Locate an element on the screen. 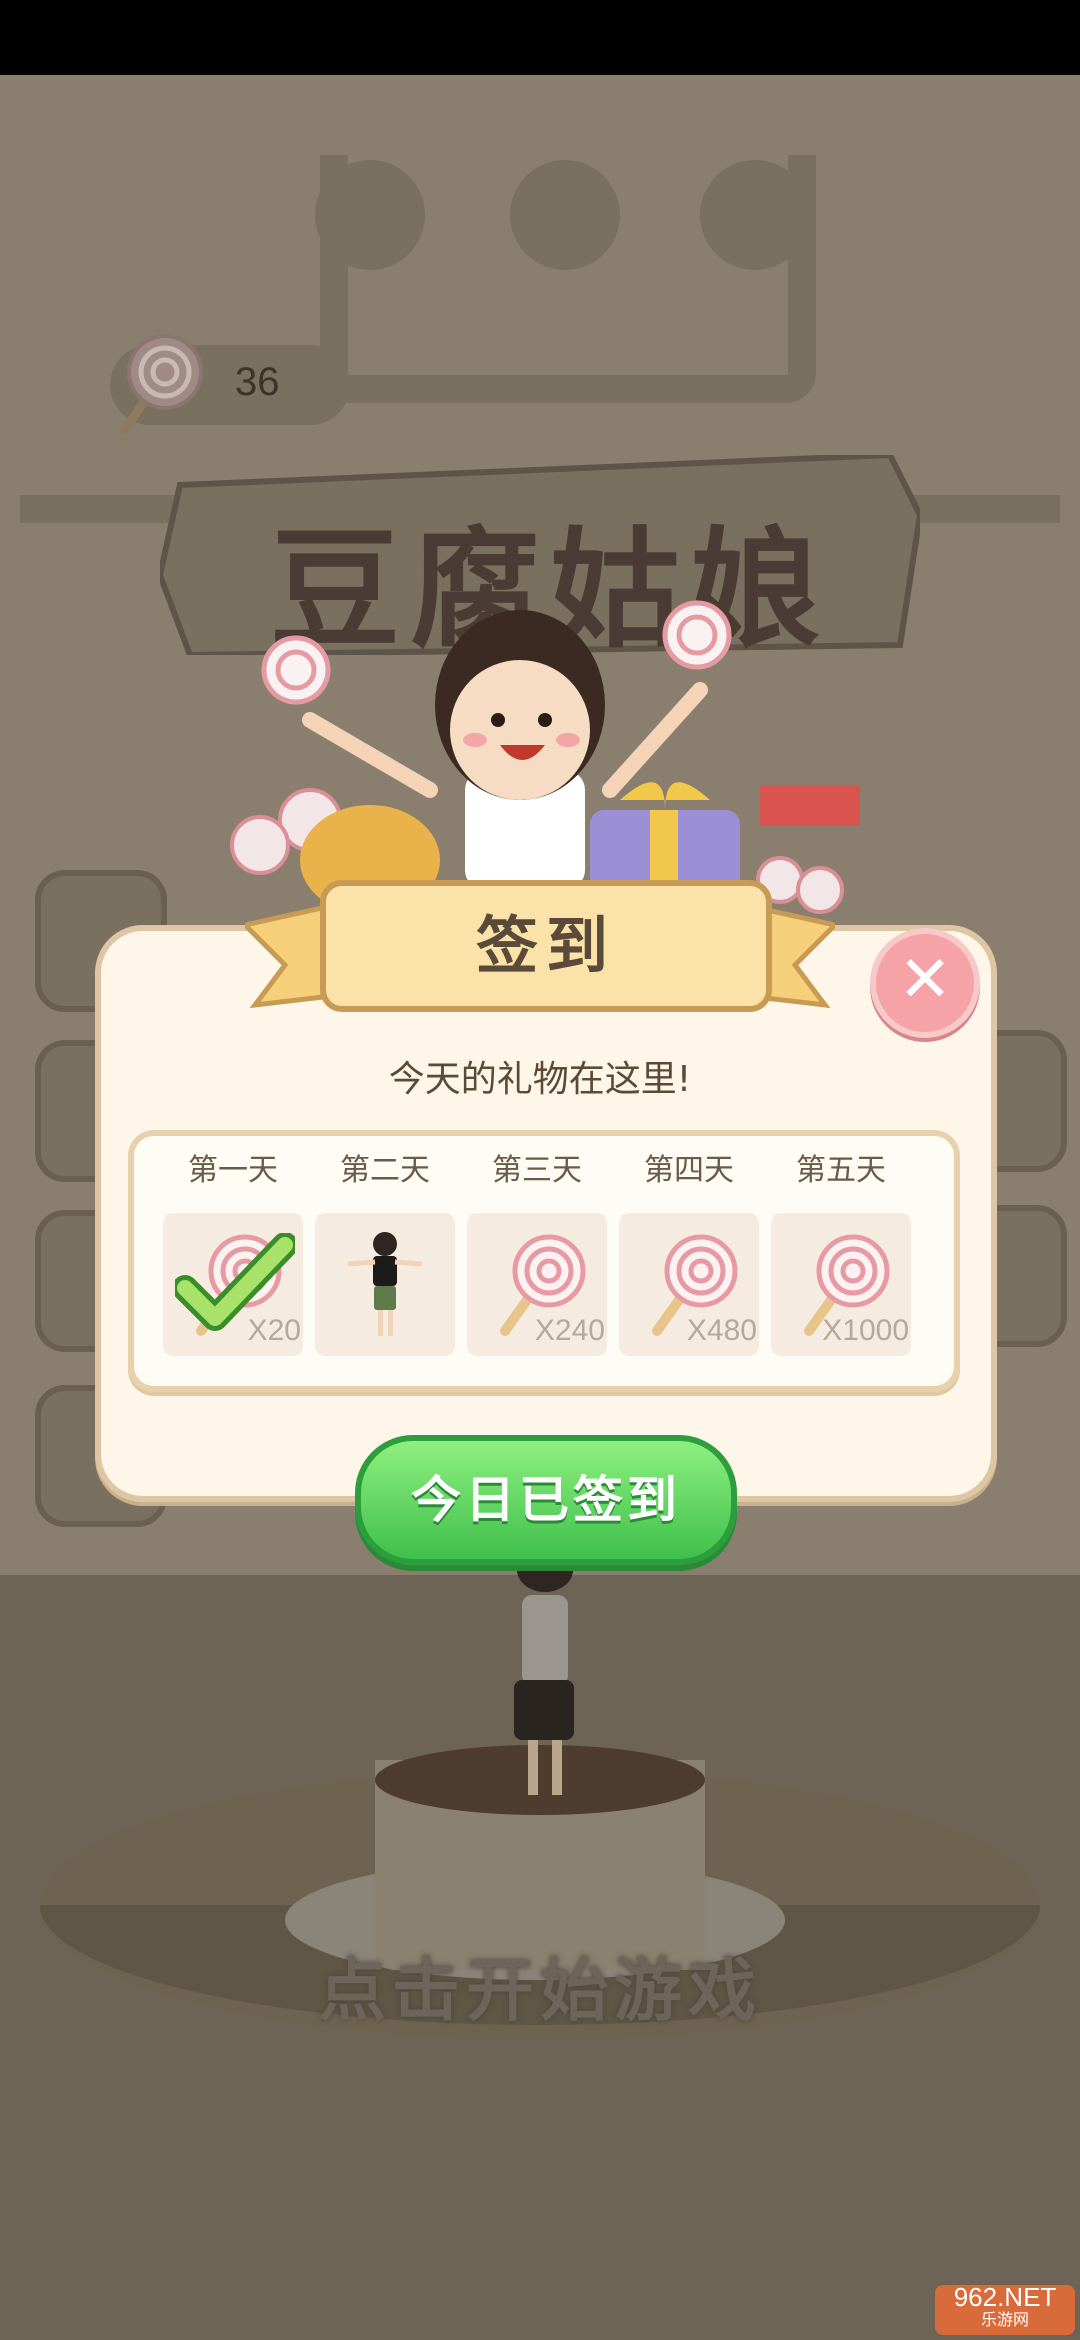 This screenshot has height=2340, width=1080. watermark-line2: 乐游网 is located at coordinates (1004, 2320).